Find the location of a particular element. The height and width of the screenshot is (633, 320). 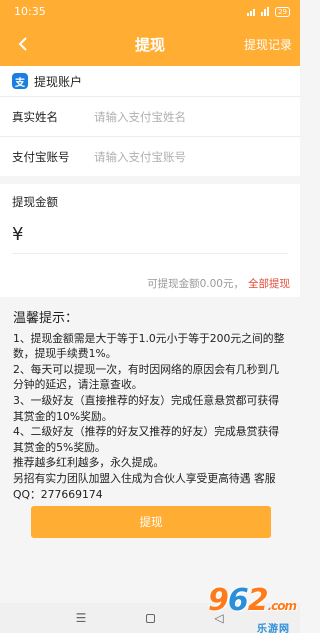

tip-line: 4、二级好友（推荐的好友又推荐的好友）完成悬赏获得其赏金的5%奖励。 is located at coordinates (146, 439).